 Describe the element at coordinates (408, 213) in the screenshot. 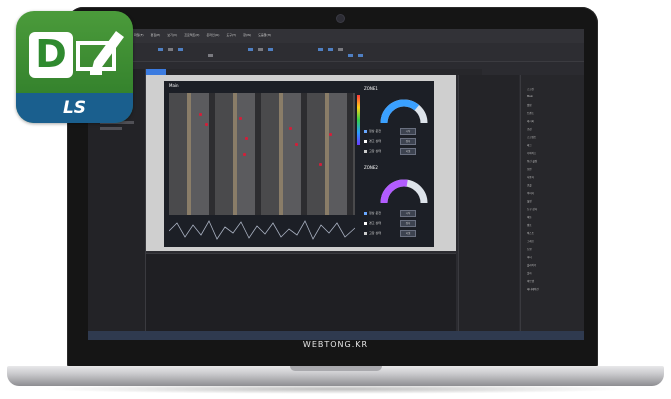

I see `zone2-start-button: 시작` at that location.